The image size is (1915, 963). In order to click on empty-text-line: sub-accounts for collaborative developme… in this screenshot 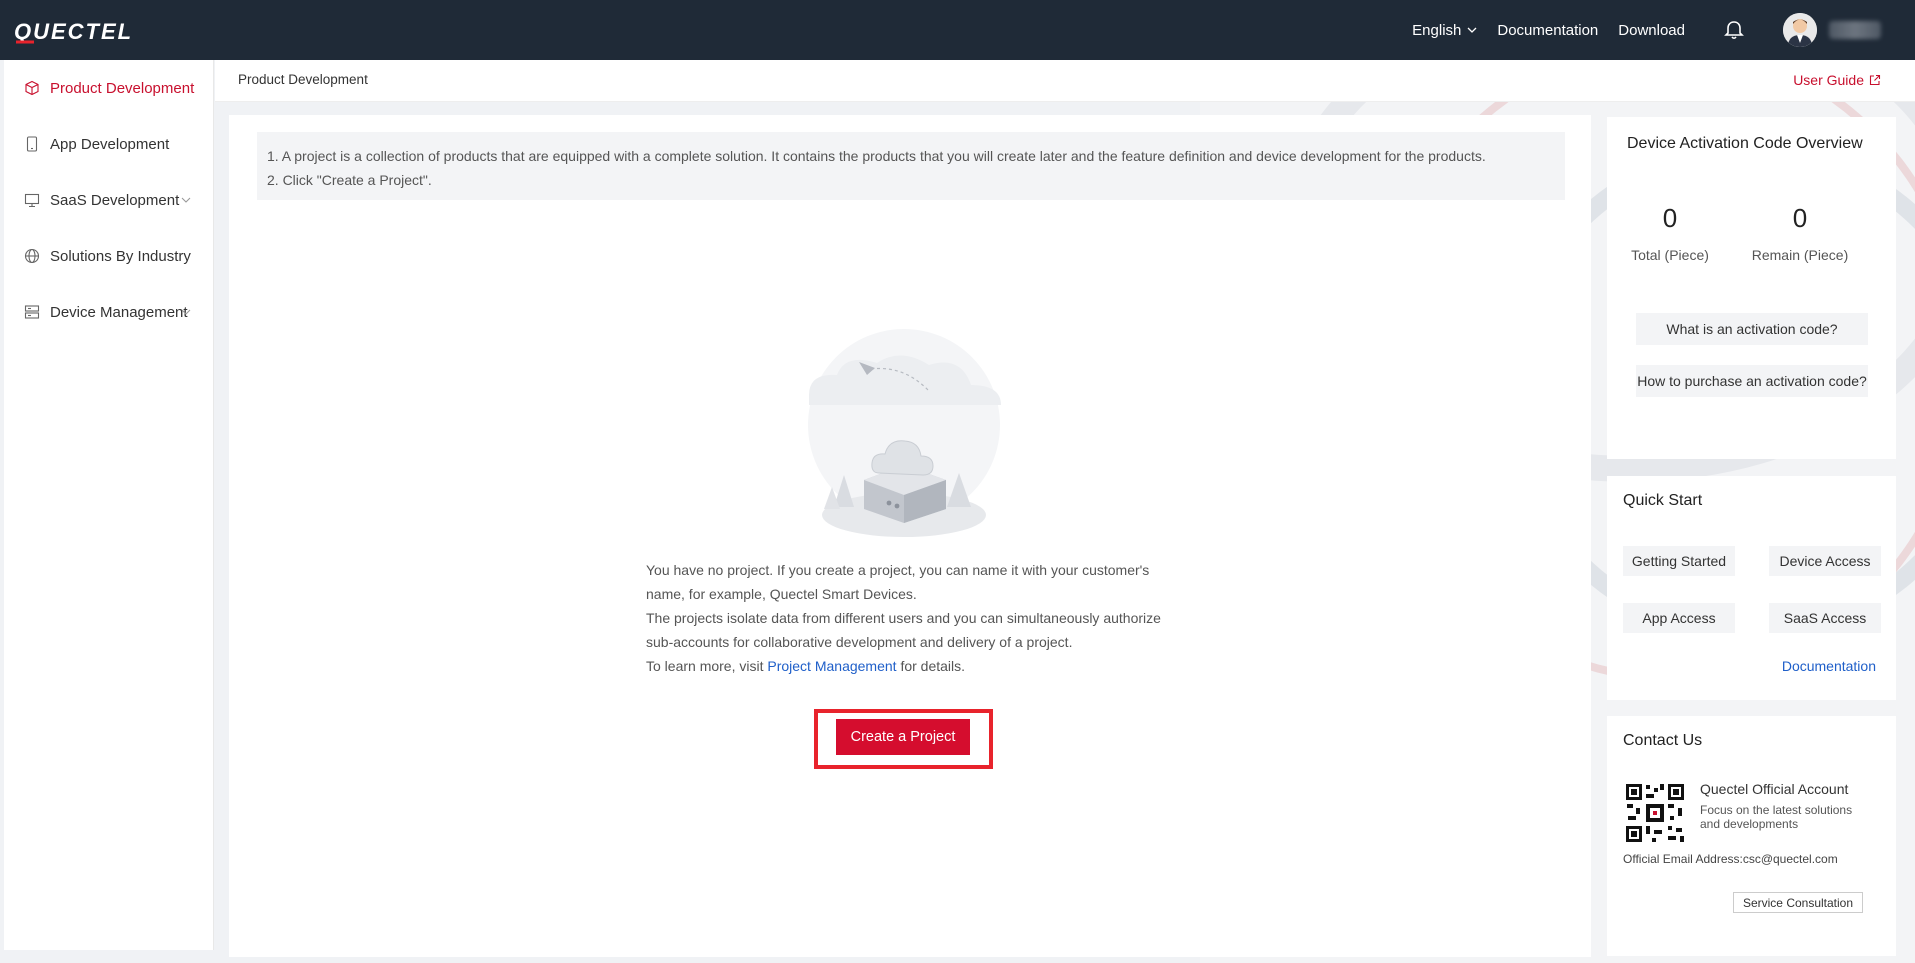, I will do `click(859, 642)`.